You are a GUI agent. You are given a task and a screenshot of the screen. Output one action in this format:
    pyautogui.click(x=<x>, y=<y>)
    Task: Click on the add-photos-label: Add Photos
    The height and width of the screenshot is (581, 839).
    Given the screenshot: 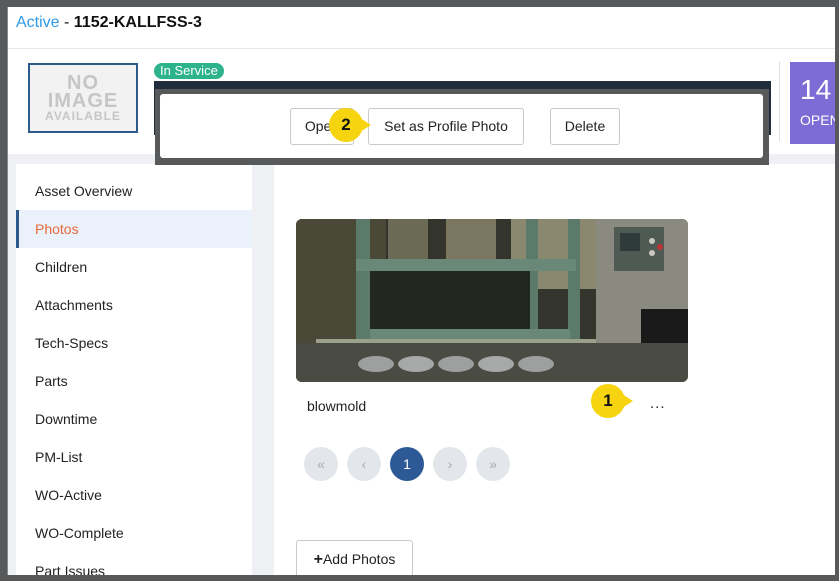 What is the action you would take?
    pyautogui.click(x=359, y=559)
    